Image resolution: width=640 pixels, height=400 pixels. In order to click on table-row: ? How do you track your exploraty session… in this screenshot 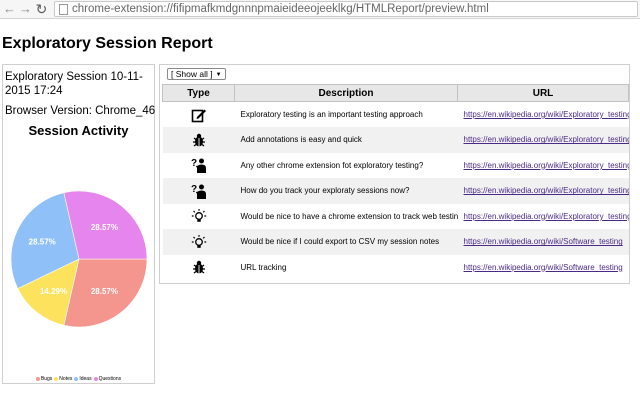, I will do `click(395, 191)`.